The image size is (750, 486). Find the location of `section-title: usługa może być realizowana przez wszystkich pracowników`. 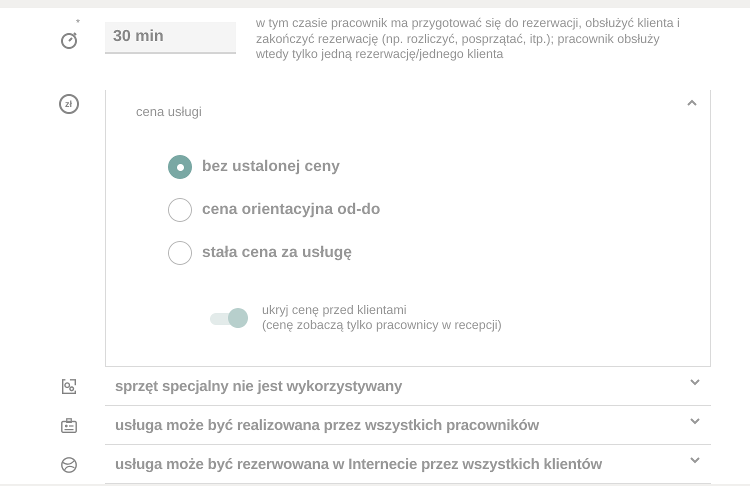

section-title: usługa może być realizowana przez wszystkich pracowników is located at coordinates (327, 425).